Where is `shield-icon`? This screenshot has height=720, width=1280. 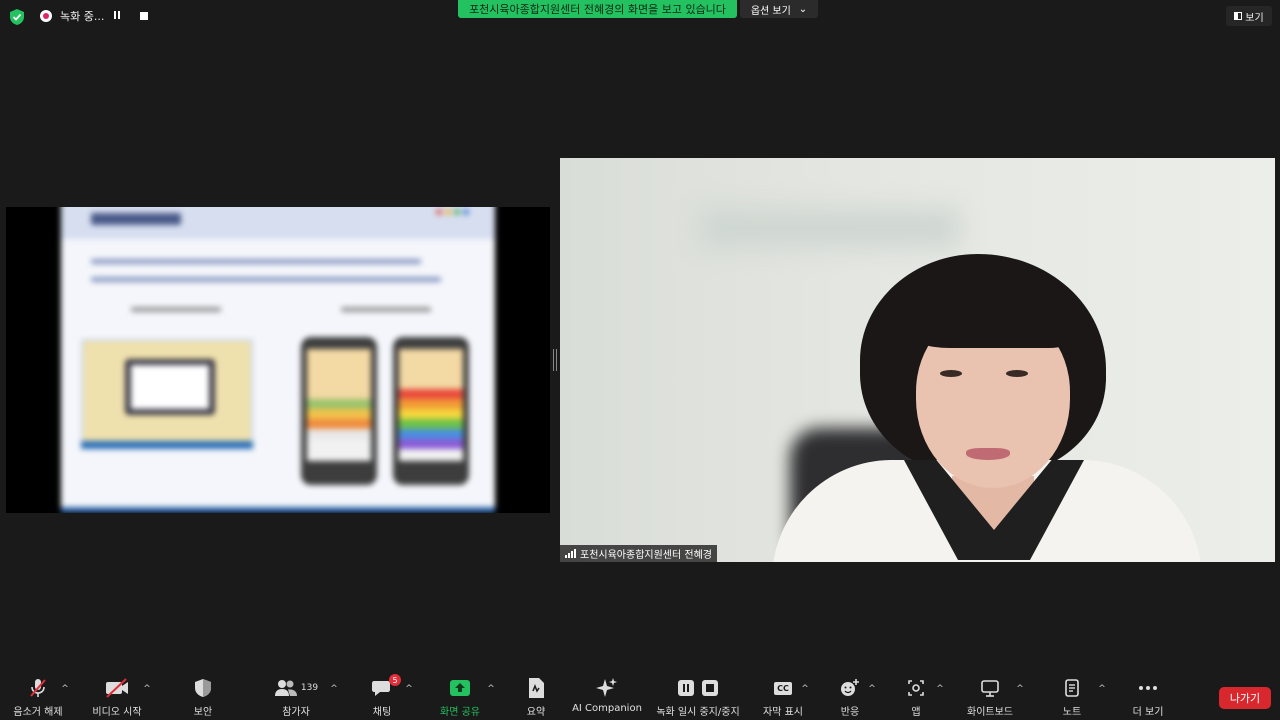
shield-icon is located at coordinates (203, 688).